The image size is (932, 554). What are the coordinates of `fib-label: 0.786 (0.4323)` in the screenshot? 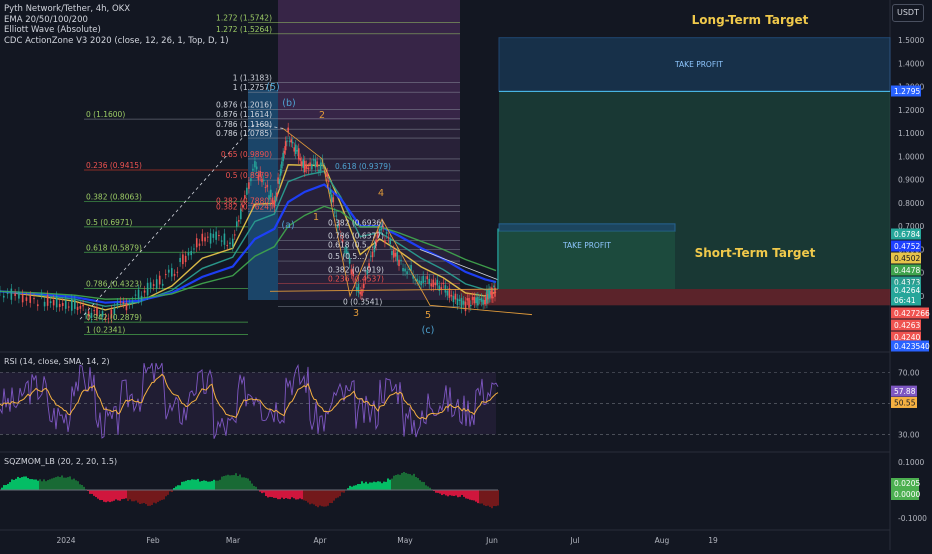 It's located at (114, 283).